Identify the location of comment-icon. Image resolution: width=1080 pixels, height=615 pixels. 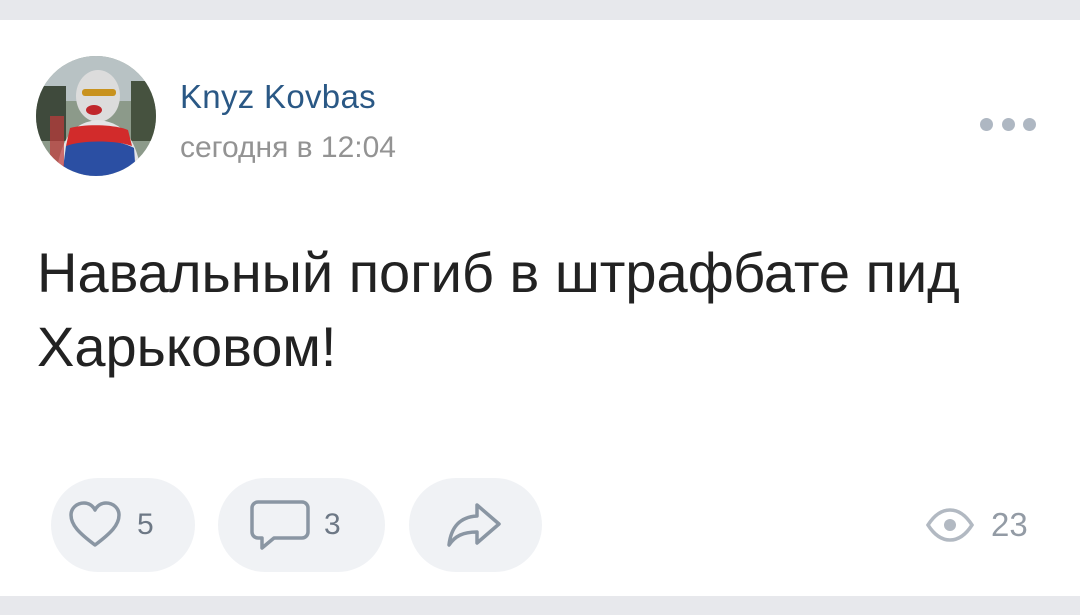
(280, 525).